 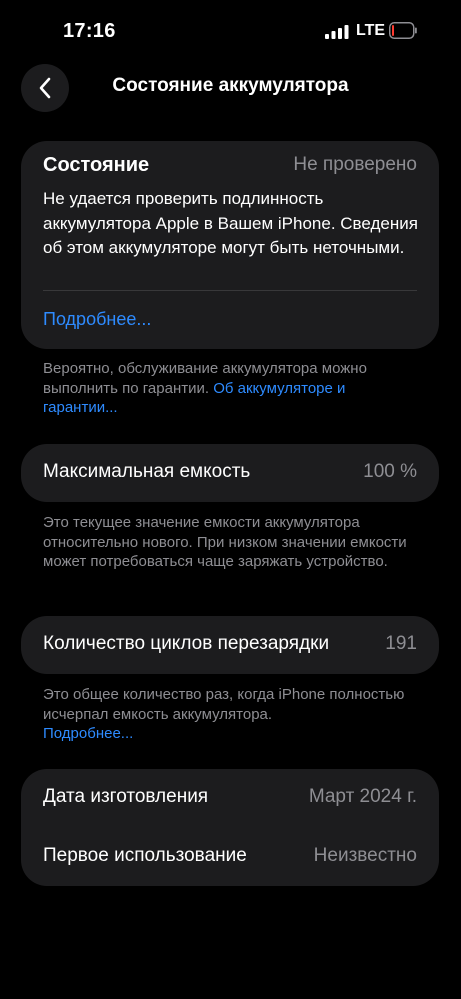 I want to click on navigation-bar: Состояние аккумулятора, so click(x=230, y=88).